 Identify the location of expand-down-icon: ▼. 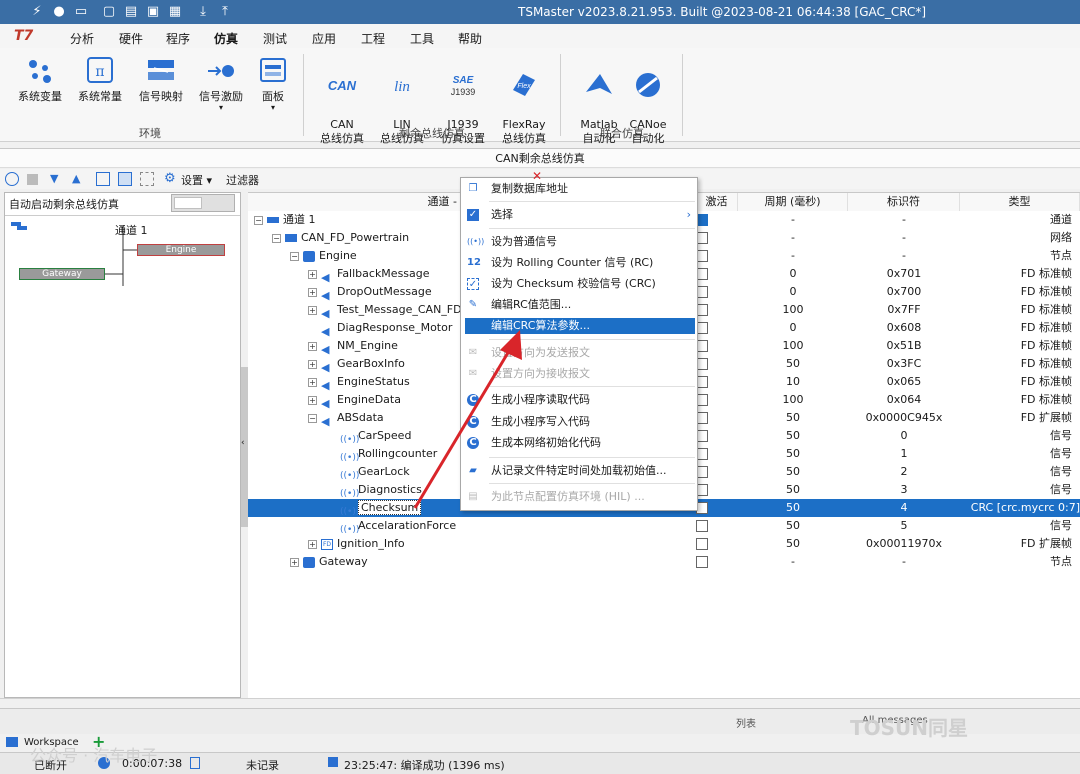
(57, 179).